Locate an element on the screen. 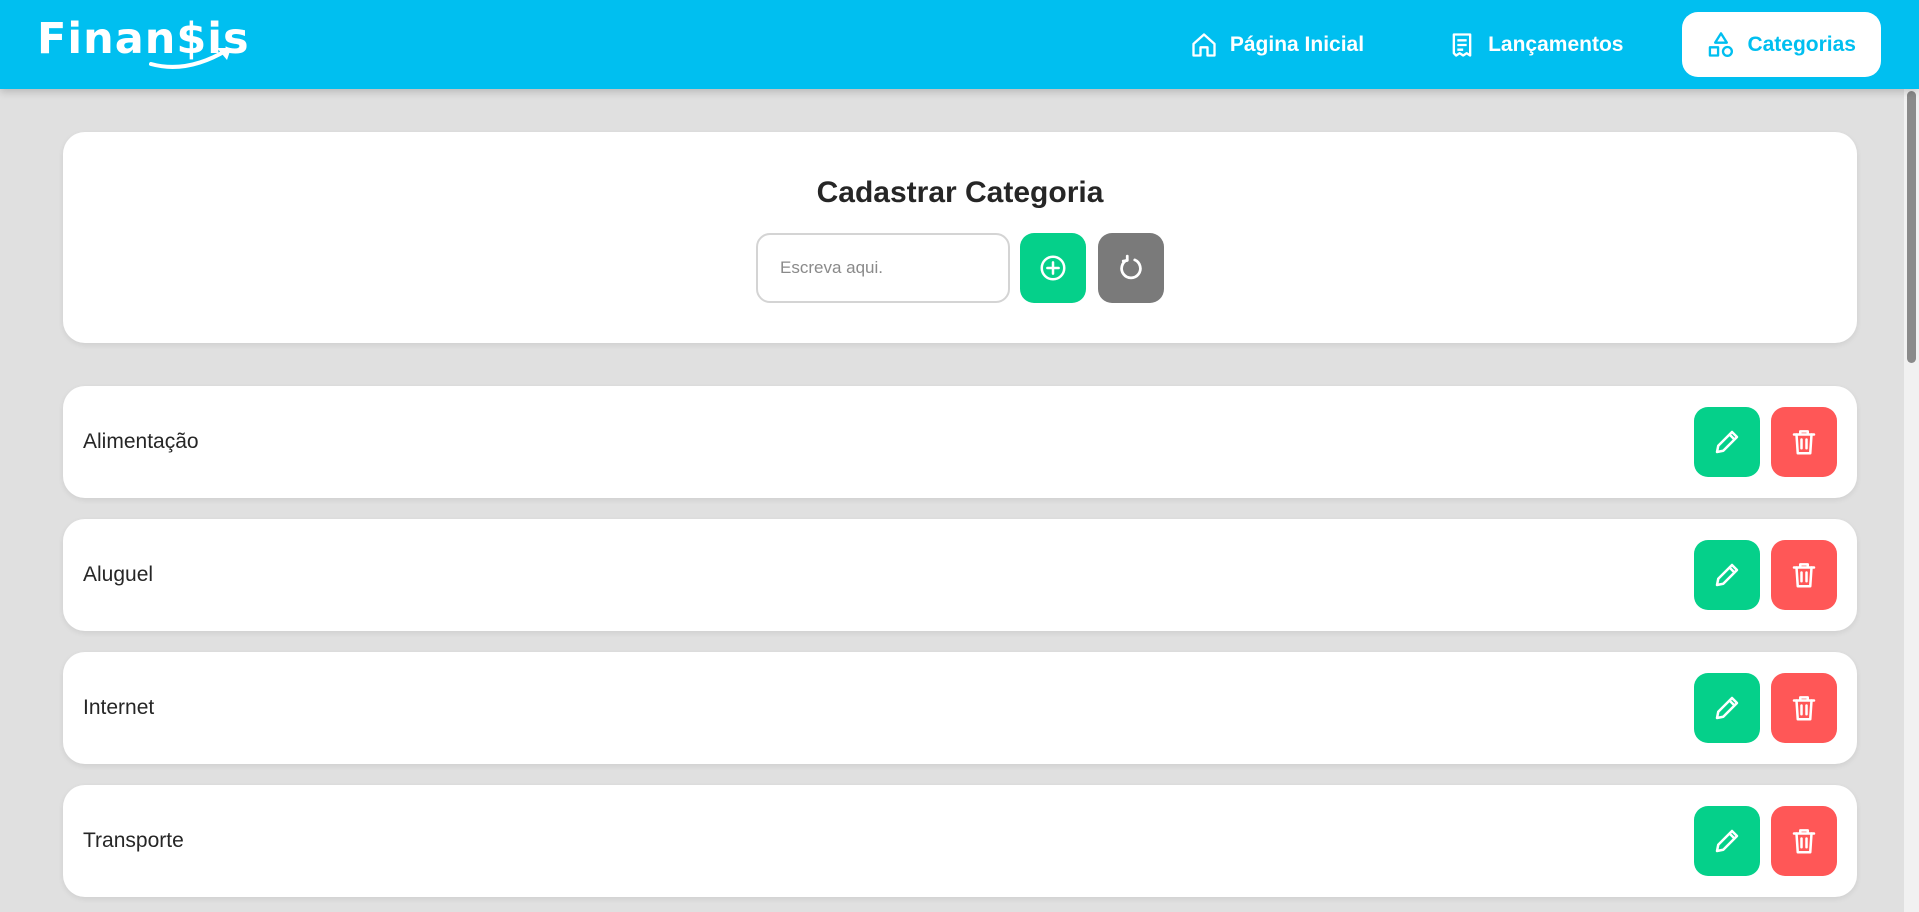 This screenshot has height=912, width=1919. main-nav: Página Inicial Lançamentos Categorias is located at coordinates (1506, 44).